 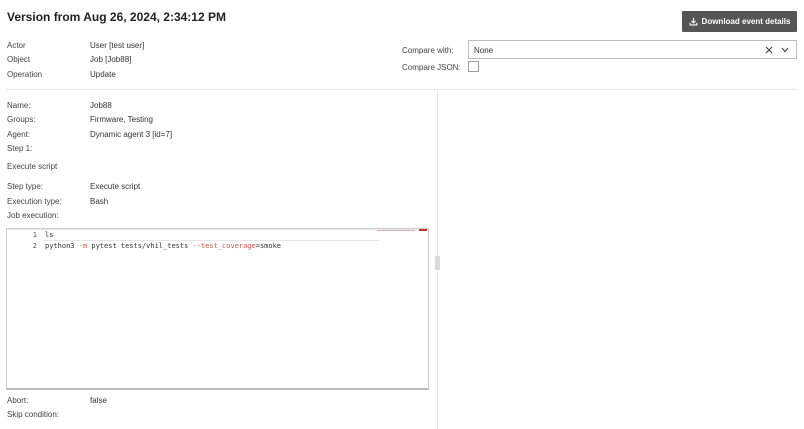 I want to click on execution-type-label: Execution type:, so click(x=34, y=201).